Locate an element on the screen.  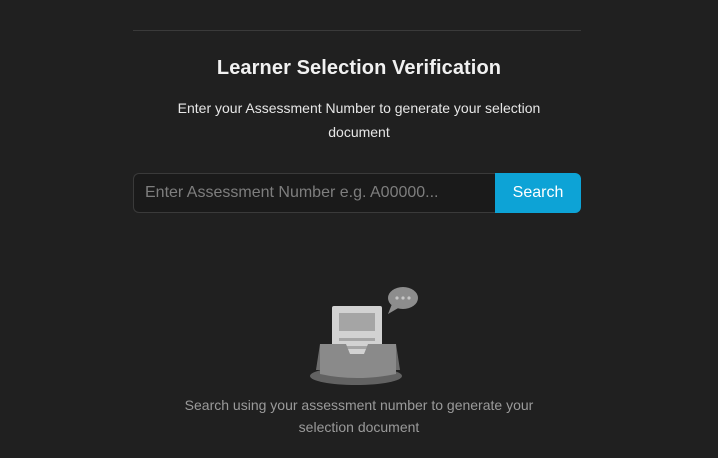
page-title: Learner Selection Verification is located at coordinates (359, 68).